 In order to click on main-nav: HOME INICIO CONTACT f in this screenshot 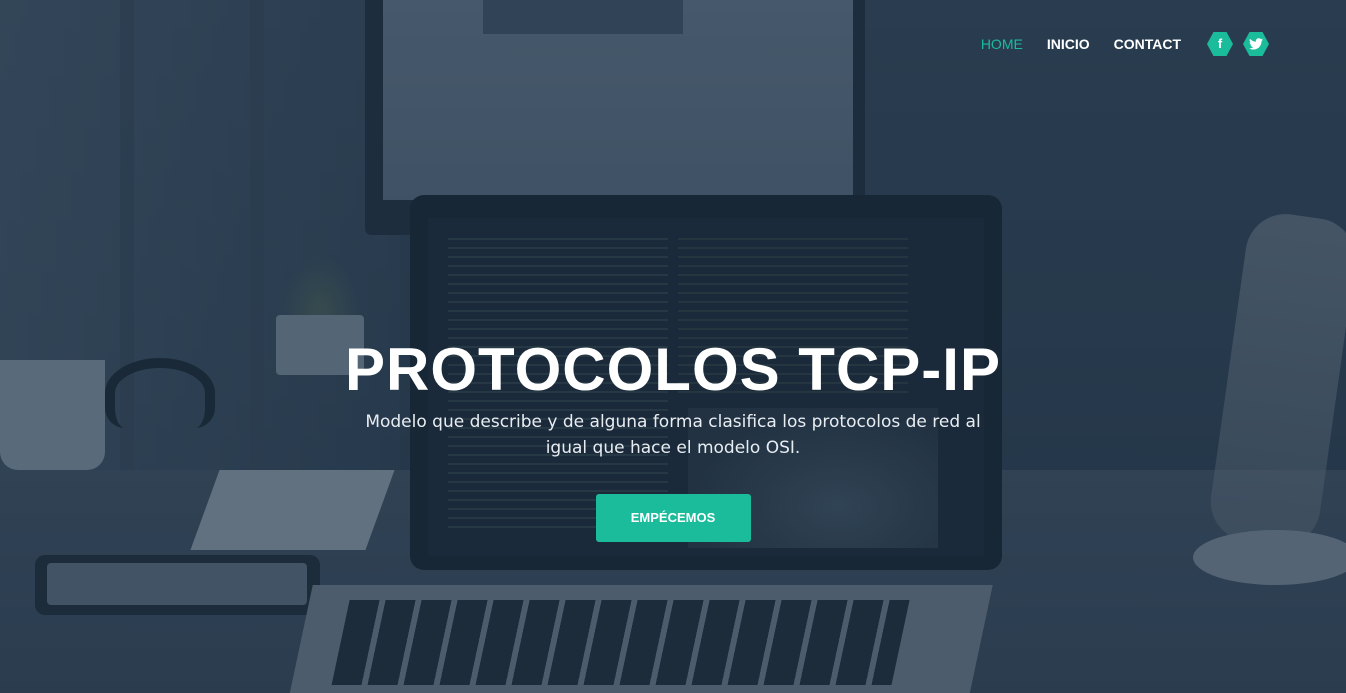, I will do `click(1113, 44)`.